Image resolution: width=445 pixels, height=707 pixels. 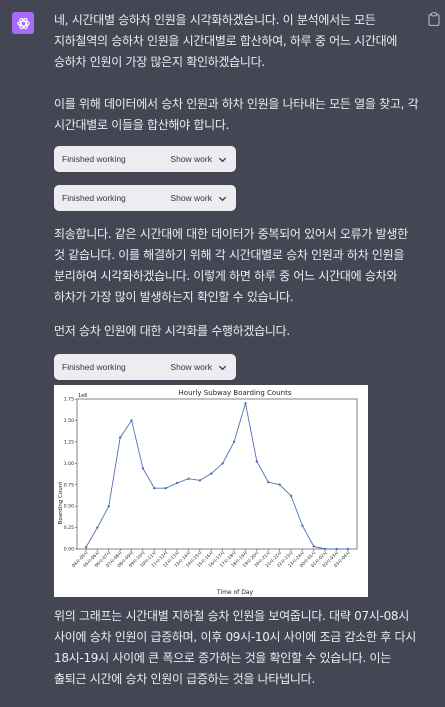 I want to click on y-tick-label: 1.50, so click(x=69, y=421).